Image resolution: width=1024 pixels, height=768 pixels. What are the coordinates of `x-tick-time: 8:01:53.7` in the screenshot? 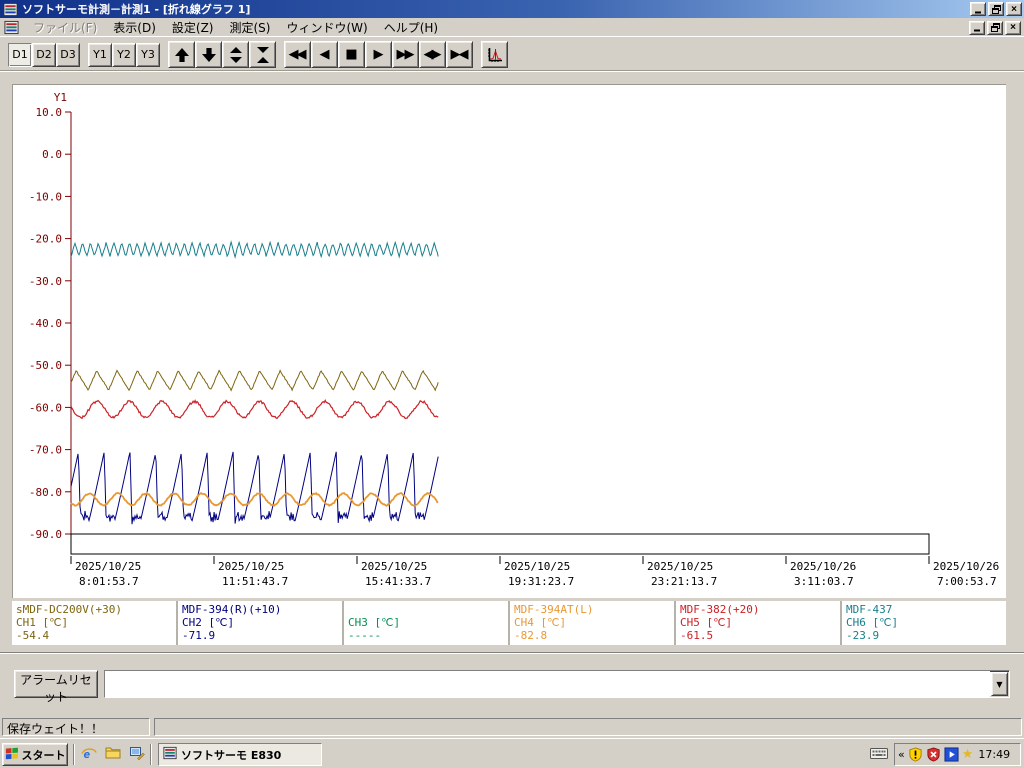 It's located at (109, 581).